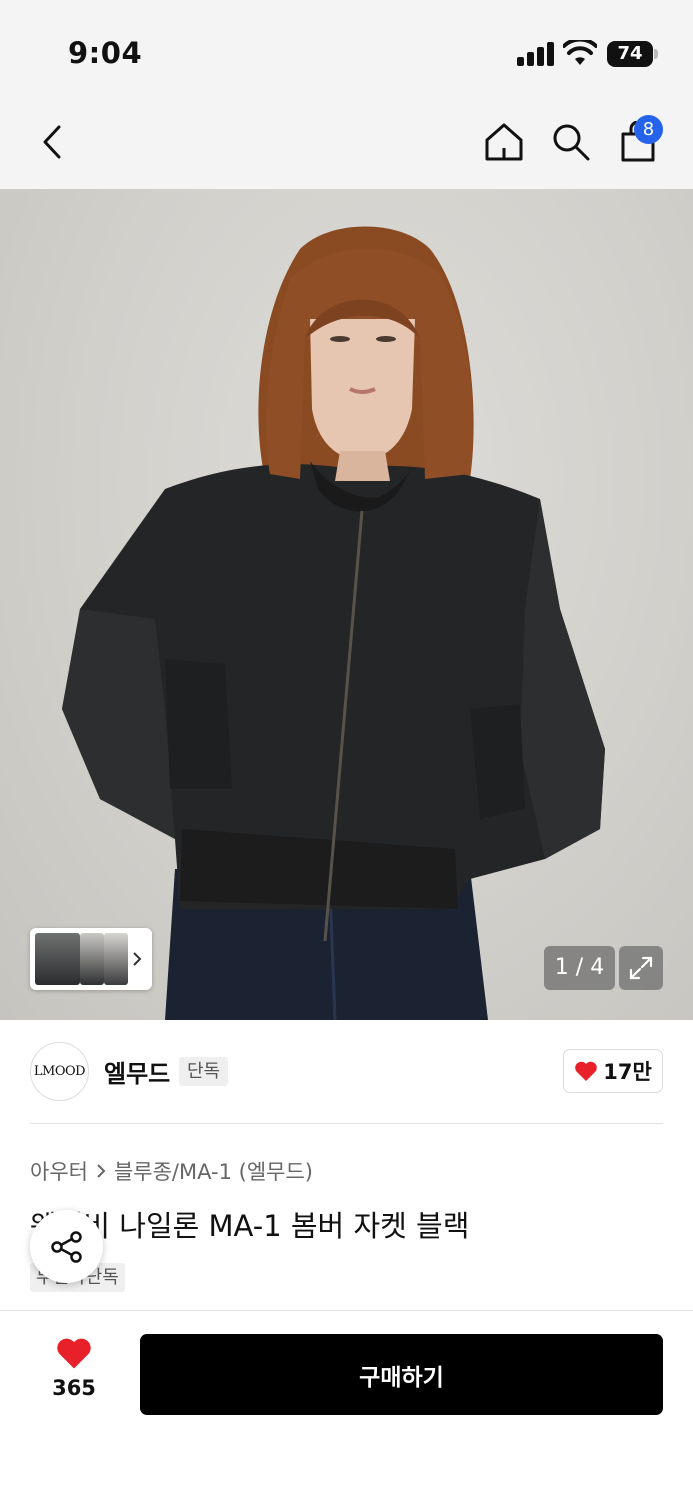 The image size is (693, 1500). What do you see at coordinates (59, 1171) in the screenshot?
I see `breadcrumb-category: 아우터` at bounding box center [59, 1171].